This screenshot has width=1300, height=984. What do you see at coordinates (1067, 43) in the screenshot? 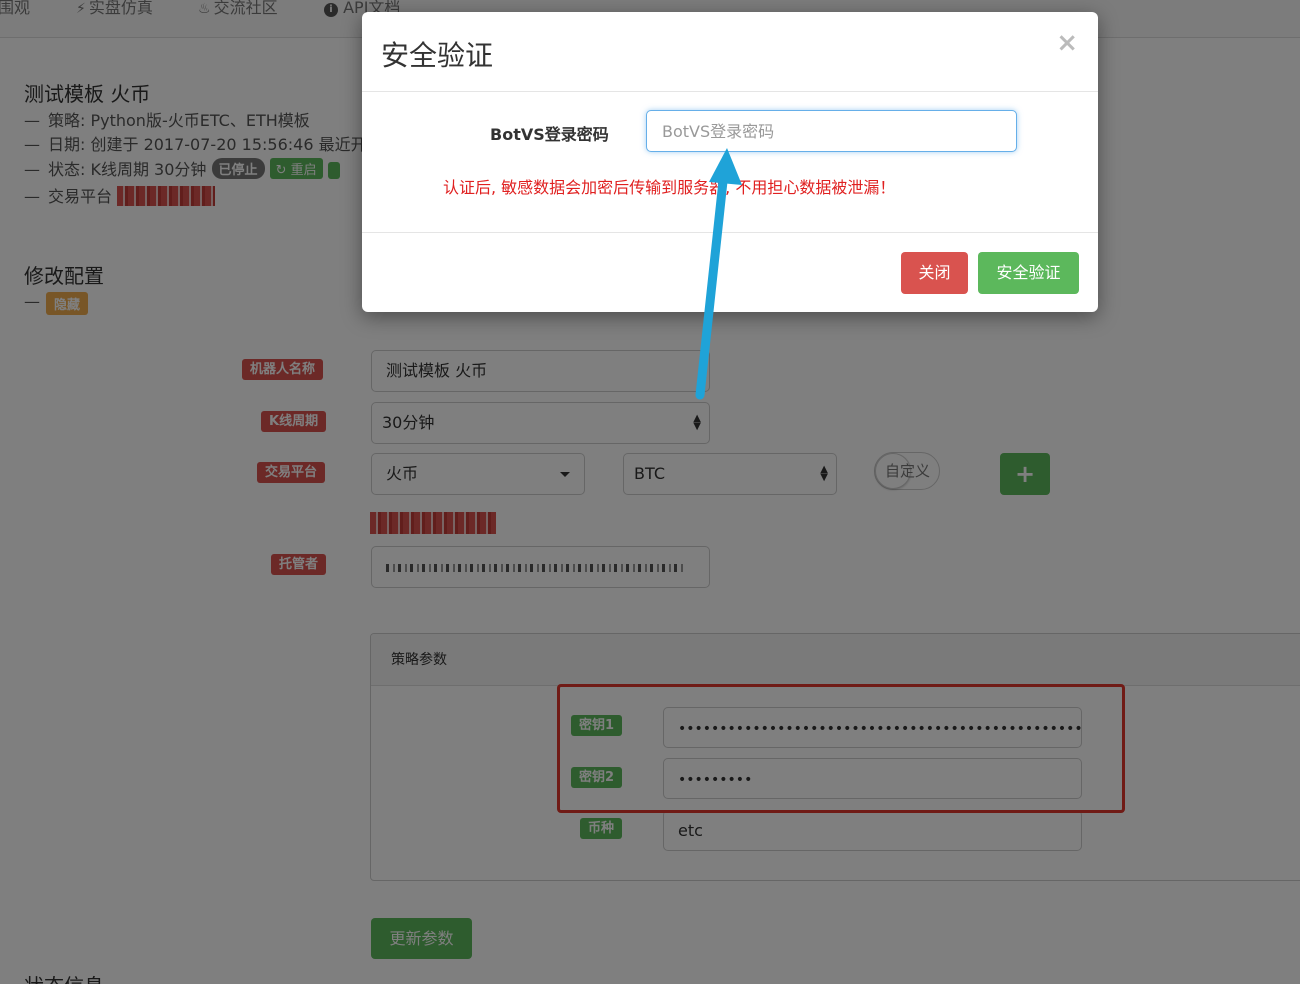
I see `close-icon: ×` at bounding box center [1067, 43].